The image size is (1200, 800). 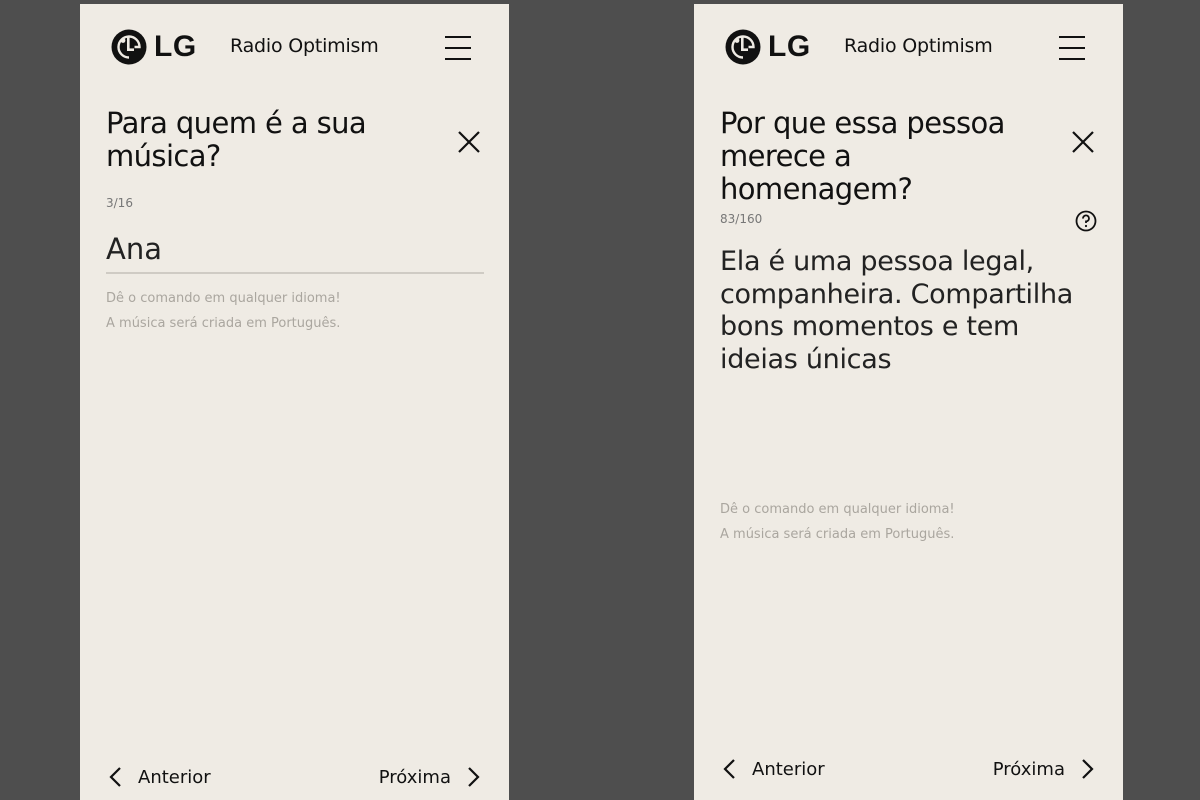 I want to click on character-counter: 3/16, so click(x=119, y=203).